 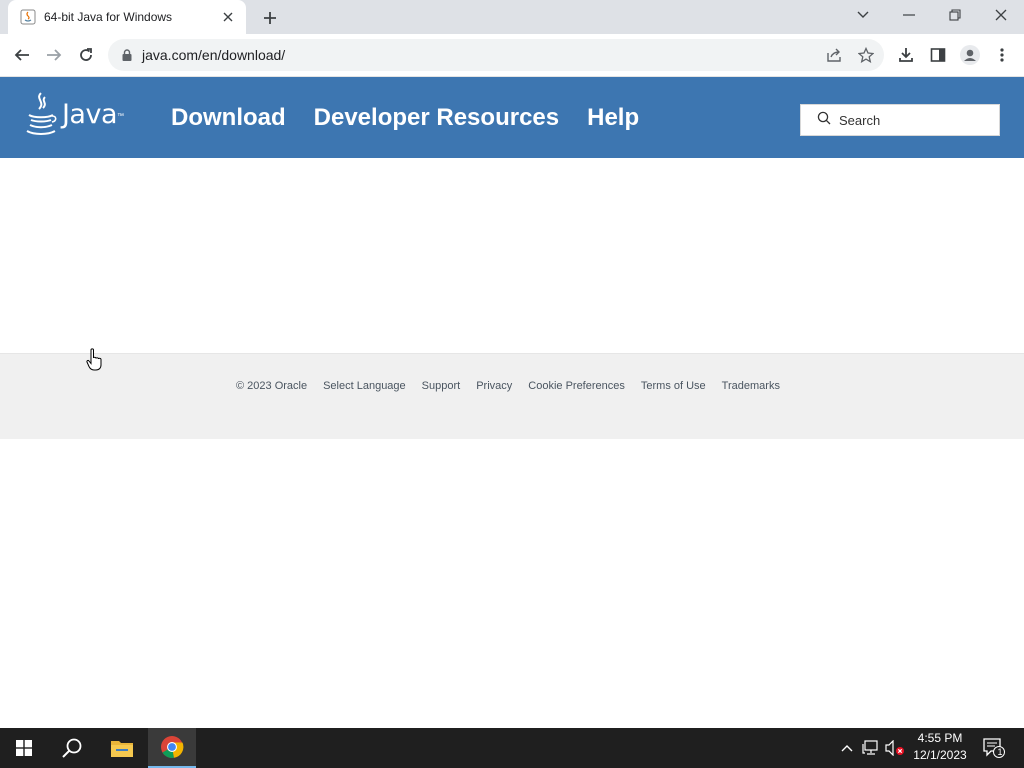 I want to click on footer-support-link: Support, so click(x=441, y=386).